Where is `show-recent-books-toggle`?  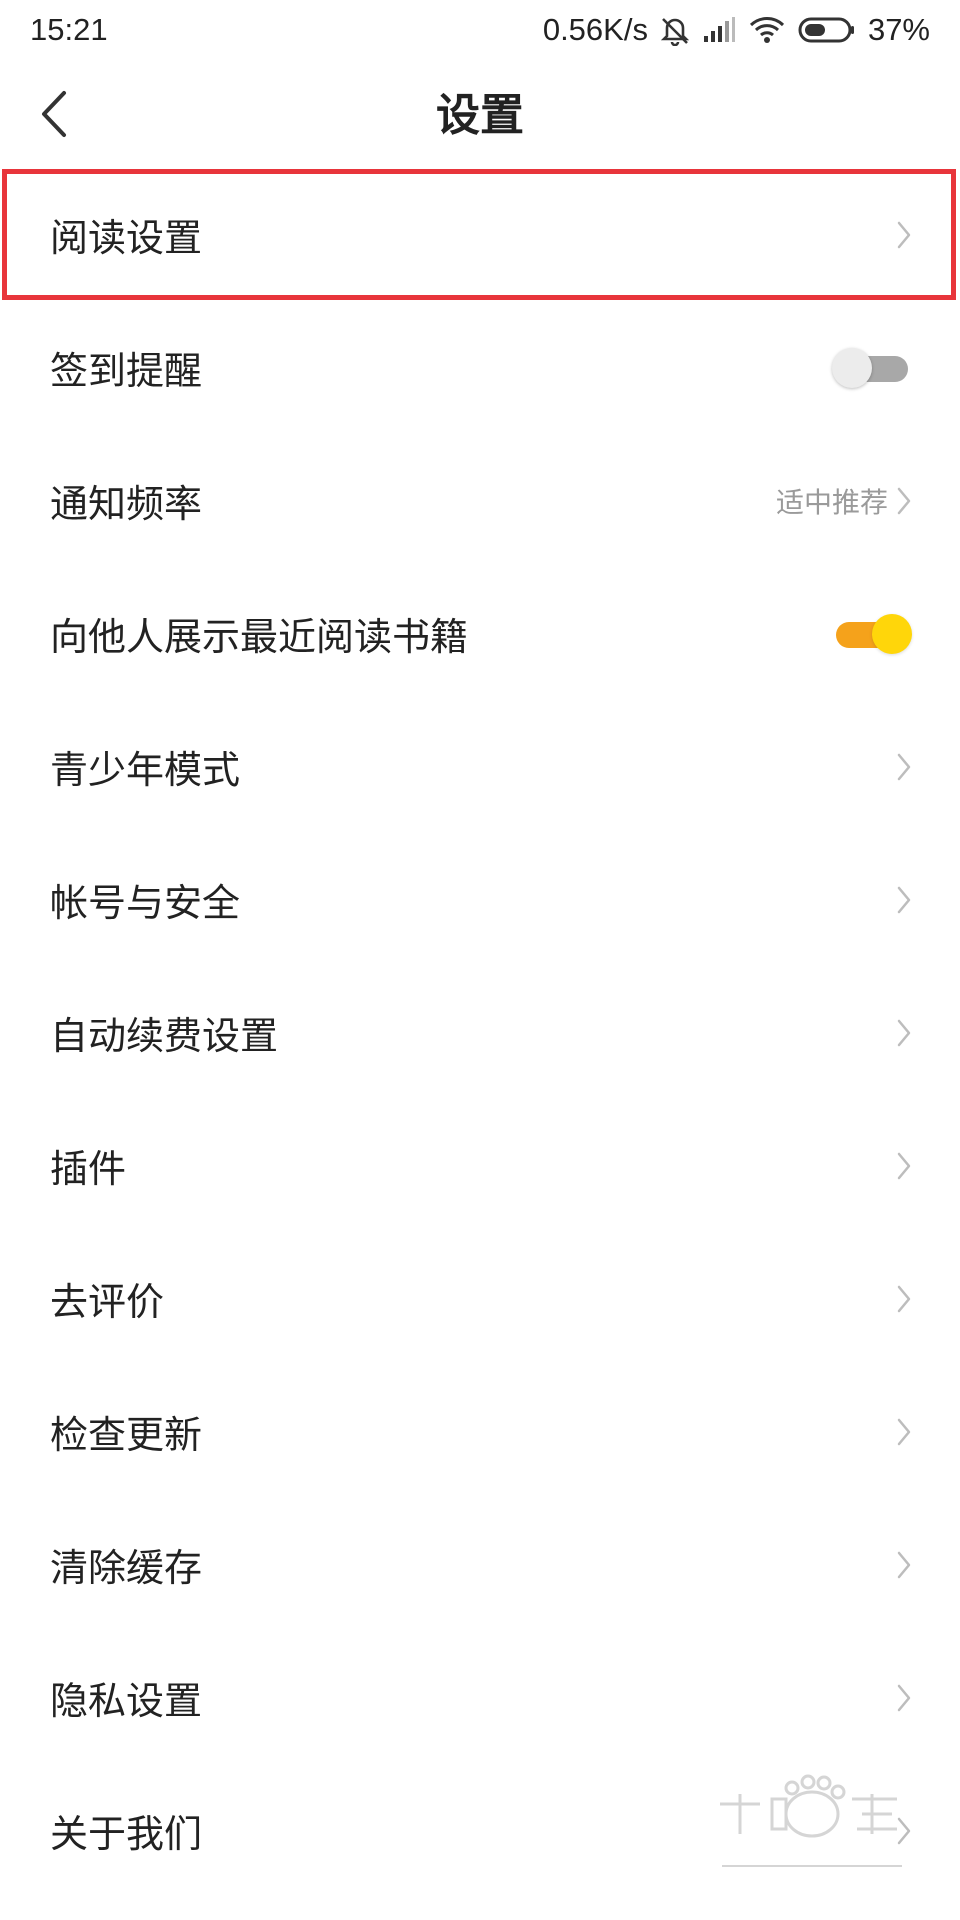
show-recent-books-toggle is located at coordinates (872, 634).